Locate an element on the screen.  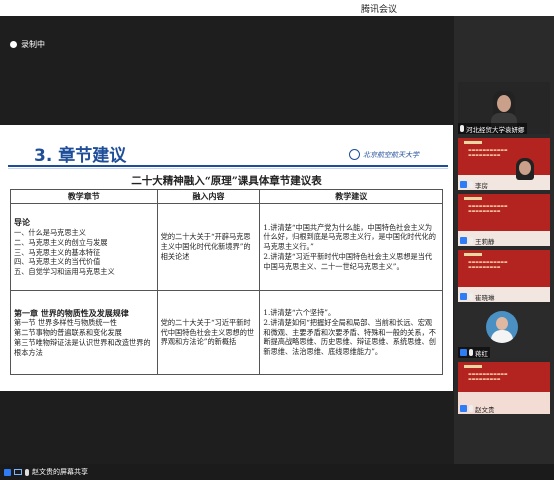
participant-name: 李房 is located at coordinates (481, 185).